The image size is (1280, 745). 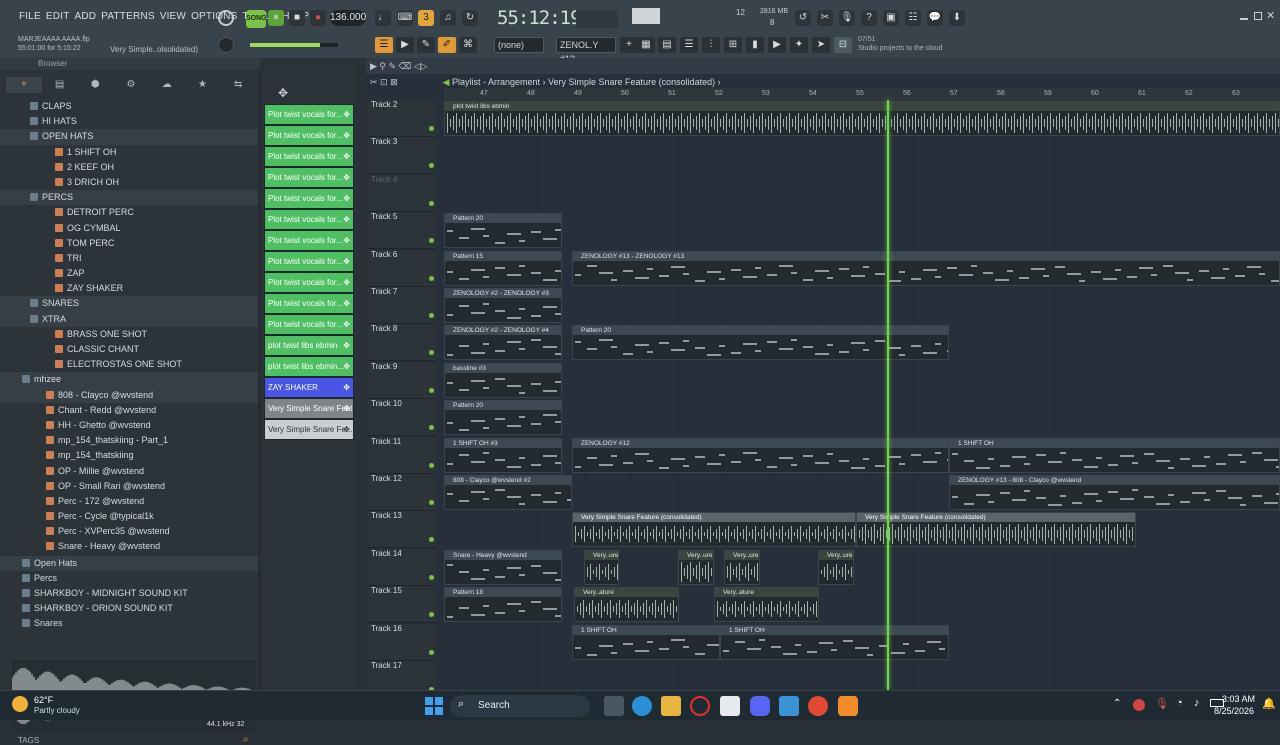 I want to click on master-volume-slider, so click(x=294, y=45).